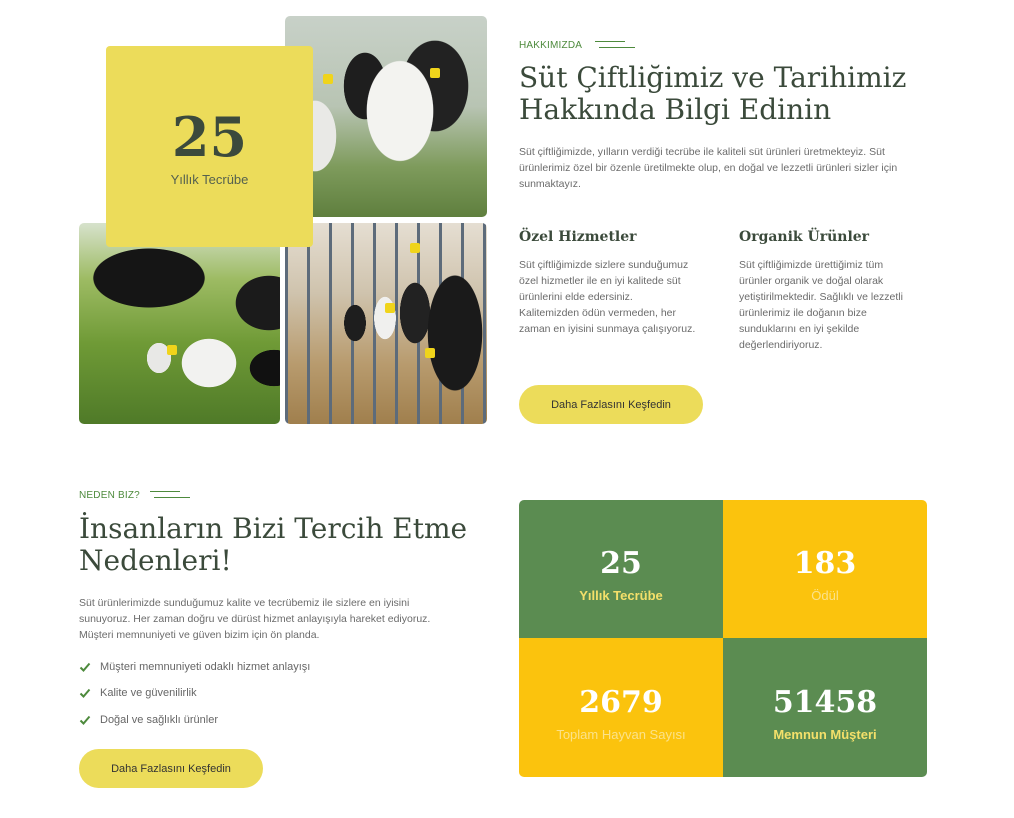 The width and height of the screenshot is (1014, 818). I want to click on checklist-item-label: Doğal ve sağlıklı ürünler, so click(159, 720).